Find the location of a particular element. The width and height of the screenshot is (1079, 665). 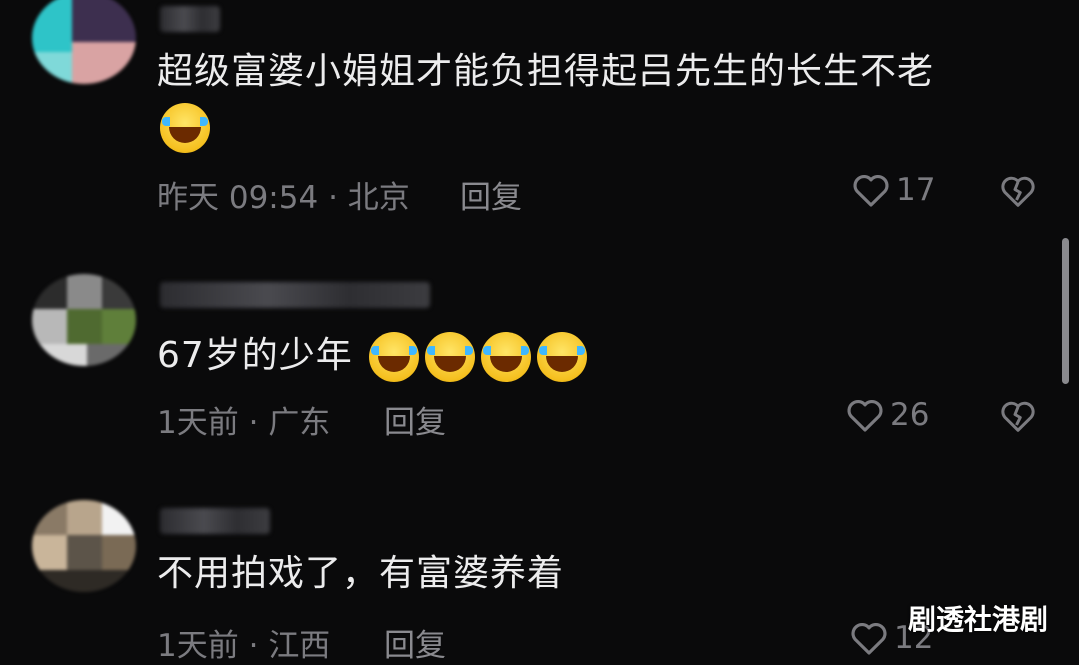

comment-meta: 1天前 · 广东 is located at coordinates (243, 419).